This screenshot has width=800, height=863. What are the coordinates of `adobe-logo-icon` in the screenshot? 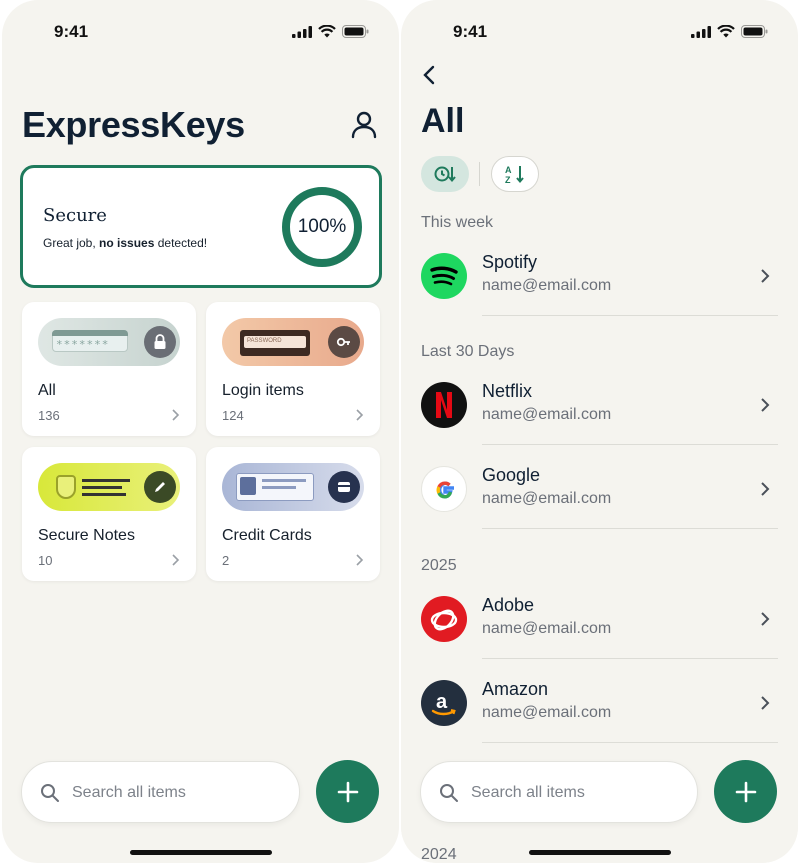 It's located at (444, 619).